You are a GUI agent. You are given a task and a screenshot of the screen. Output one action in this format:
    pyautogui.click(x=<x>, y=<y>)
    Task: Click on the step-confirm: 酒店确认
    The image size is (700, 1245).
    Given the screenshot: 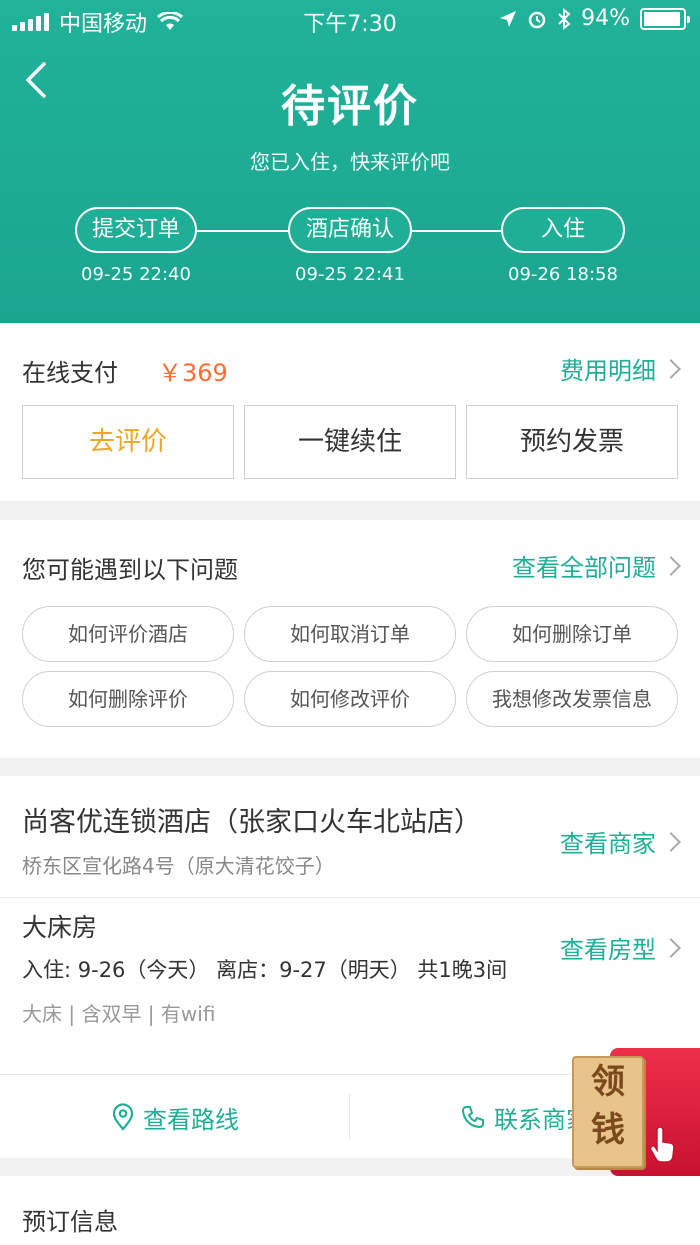 What is the action you would take?
    pyautogui.click(x=350, y=230)
    